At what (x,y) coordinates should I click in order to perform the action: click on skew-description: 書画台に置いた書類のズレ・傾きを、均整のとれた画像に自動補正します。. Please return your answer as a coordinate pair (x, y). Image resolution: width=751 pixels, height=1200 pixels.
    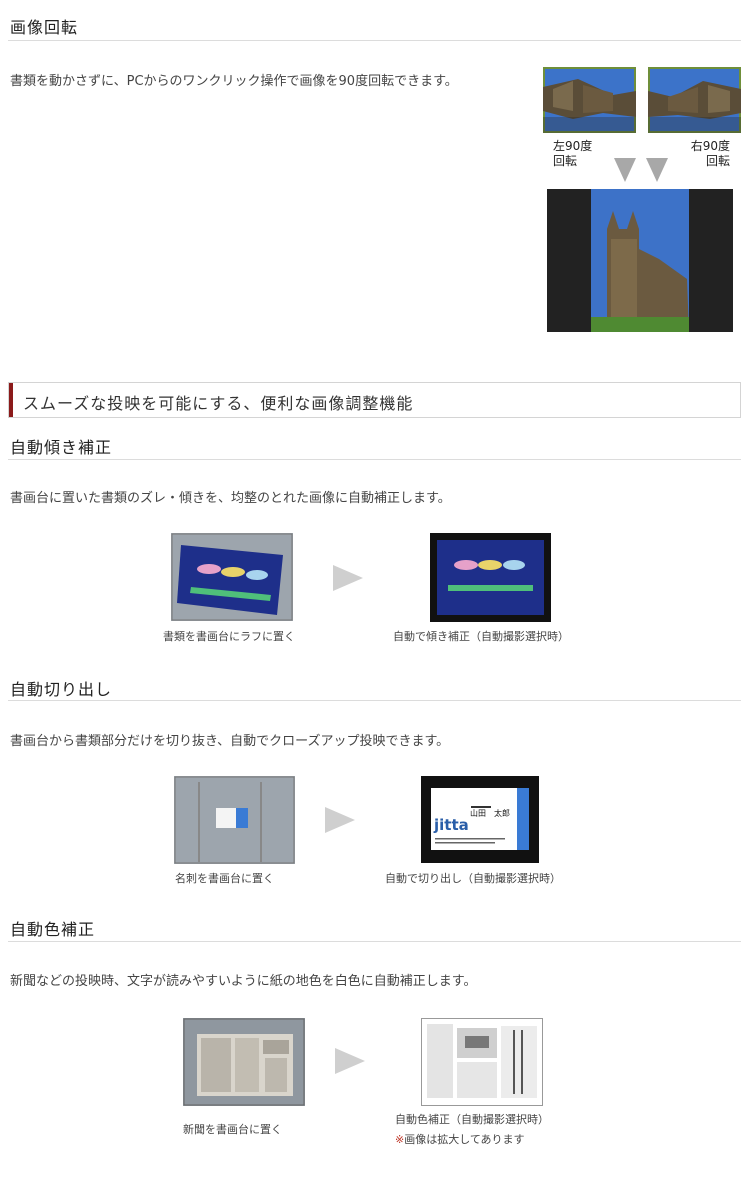
    Looking at the image, I should click on (230, 498).